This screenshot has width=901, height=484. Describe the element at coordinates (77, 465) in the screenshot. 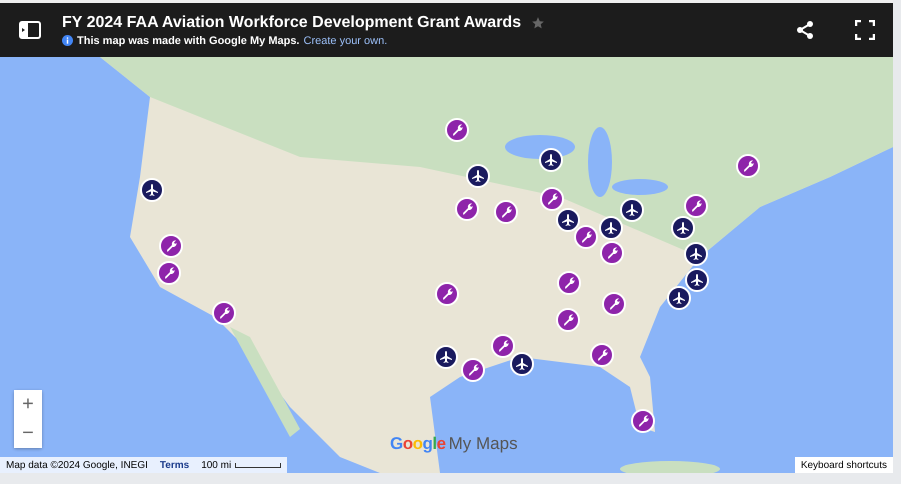

I see `map-attribution: Map data ©2024 Google, INEGI` at that location.